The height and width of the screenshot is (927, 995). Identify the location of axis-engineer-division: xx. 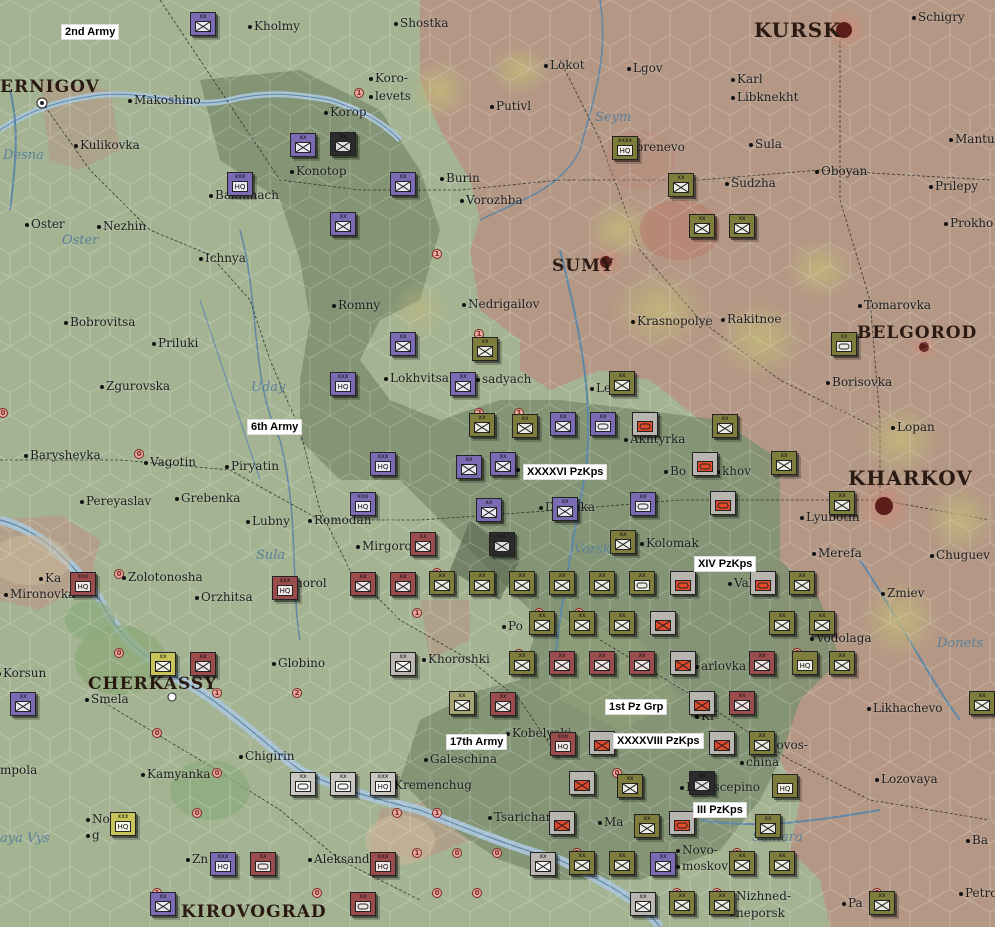
(343, 144).